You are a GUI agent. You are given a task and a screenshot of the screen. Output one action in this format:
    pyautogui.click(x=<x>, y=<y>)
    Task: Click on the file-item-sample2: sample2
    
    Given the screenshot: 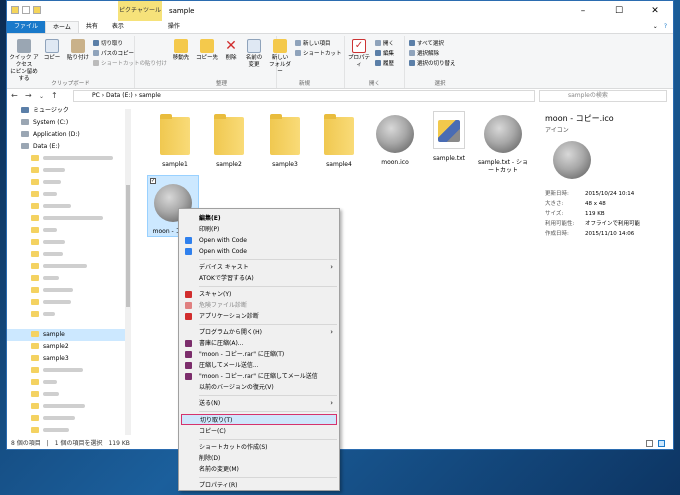 What is the action you would take?
    pyautogui.click(x=229, y=139)
    